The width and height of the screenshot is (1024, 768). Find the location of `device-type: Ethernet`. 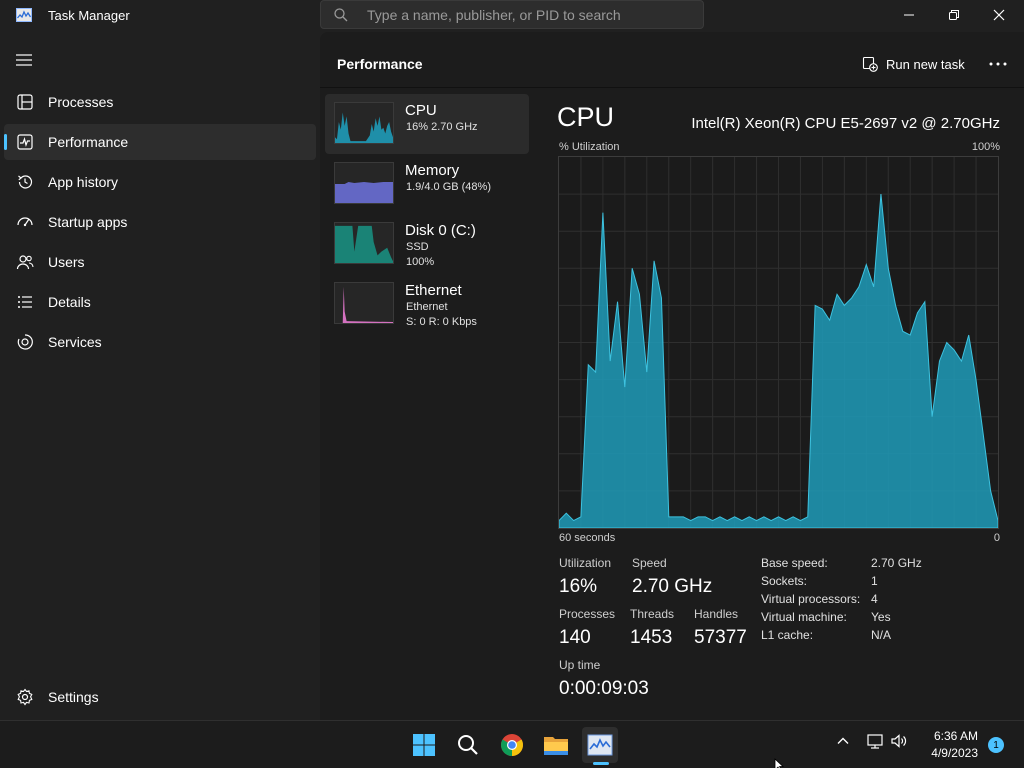

device-type: Ethernet is located at coordinates (427, 307).